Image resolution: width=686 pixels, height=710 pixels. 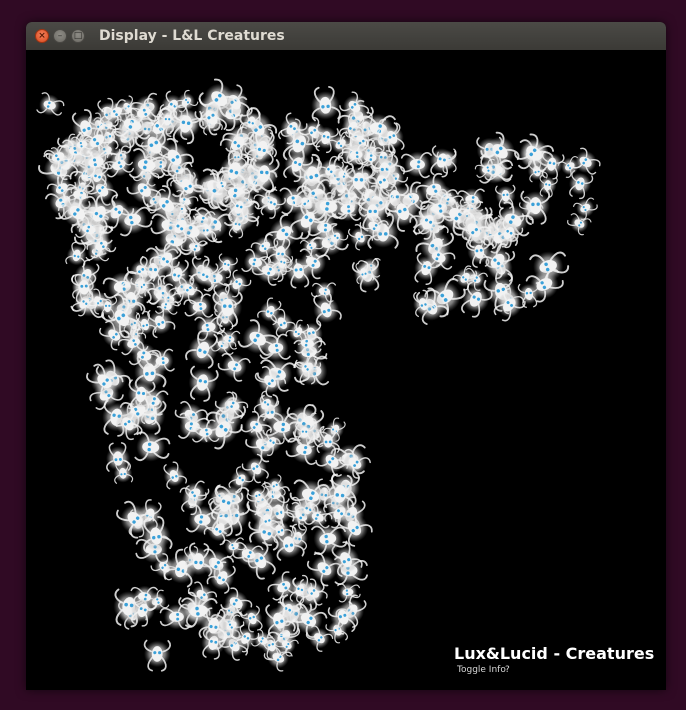 I want to click on help-link: ?, so click(x=507, y=670).